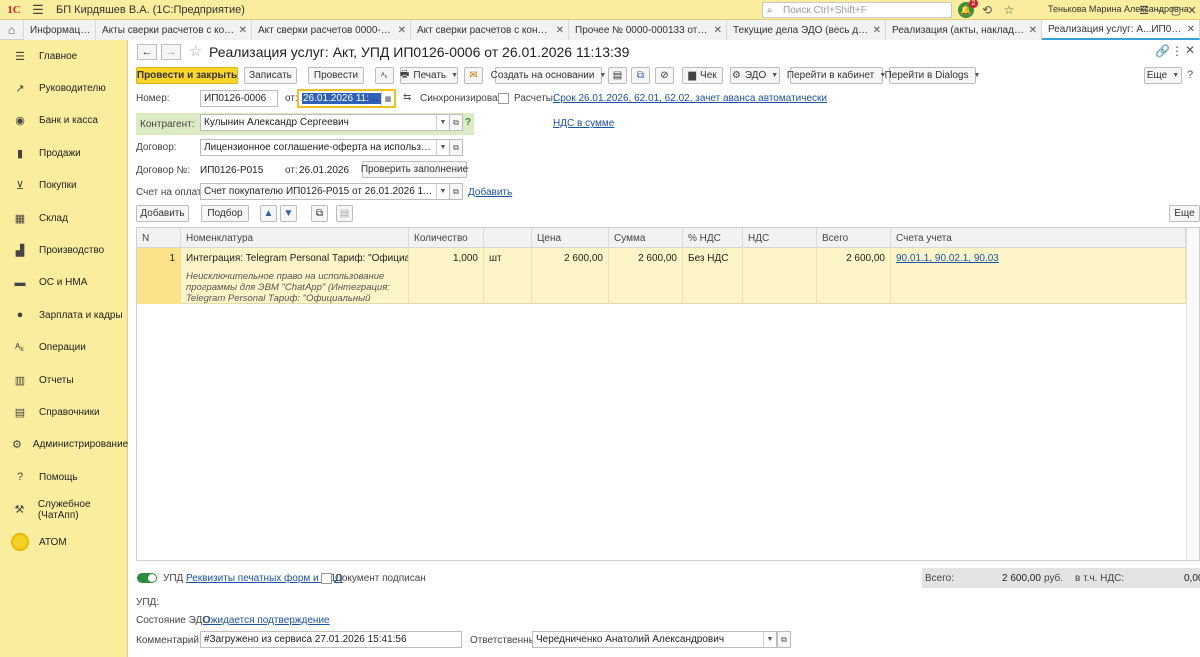 The image size is (1200, 657). What do you see at coordinates (414, 169) in the screenshot?
I see `check-fill-button: Проверить заполнение` at bounding box center [414, 169].